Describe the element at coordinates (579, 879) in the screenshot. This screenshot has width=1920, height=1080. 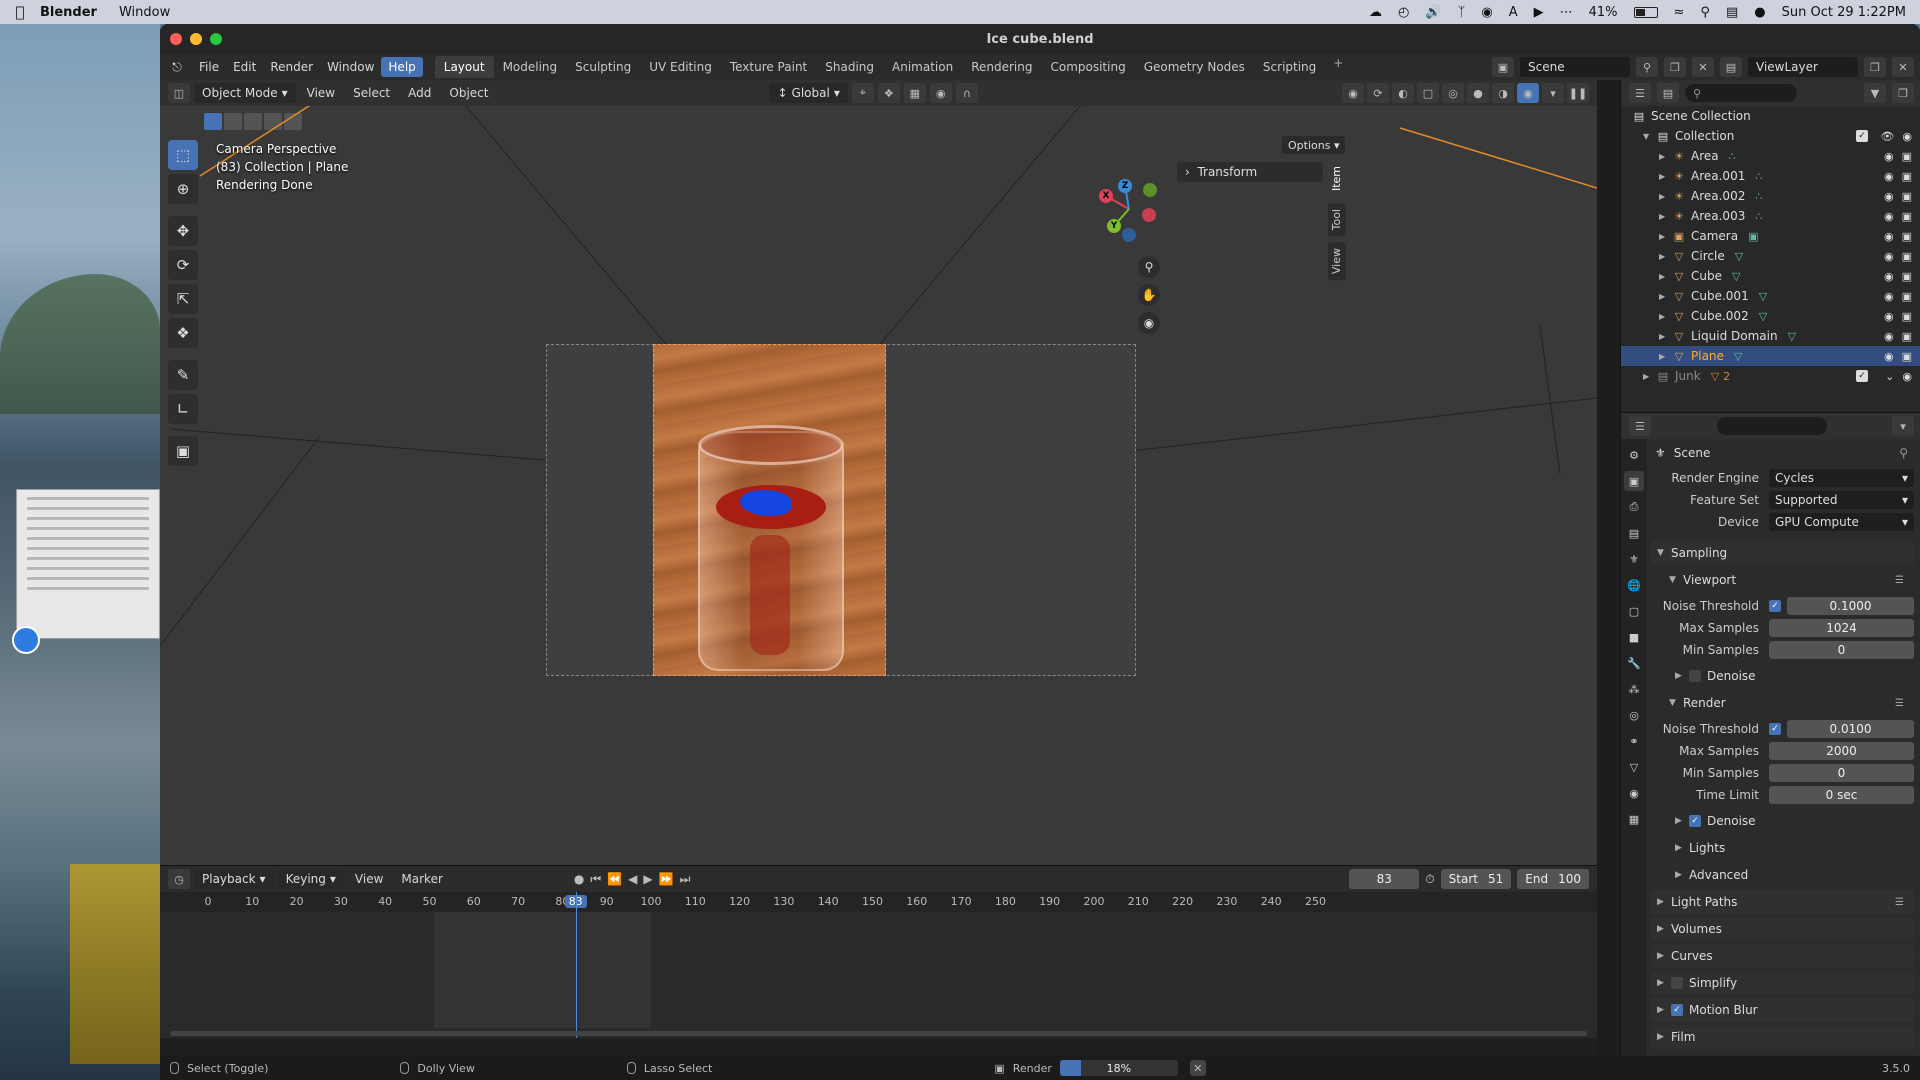
I see `record-icon: ●` at that location.